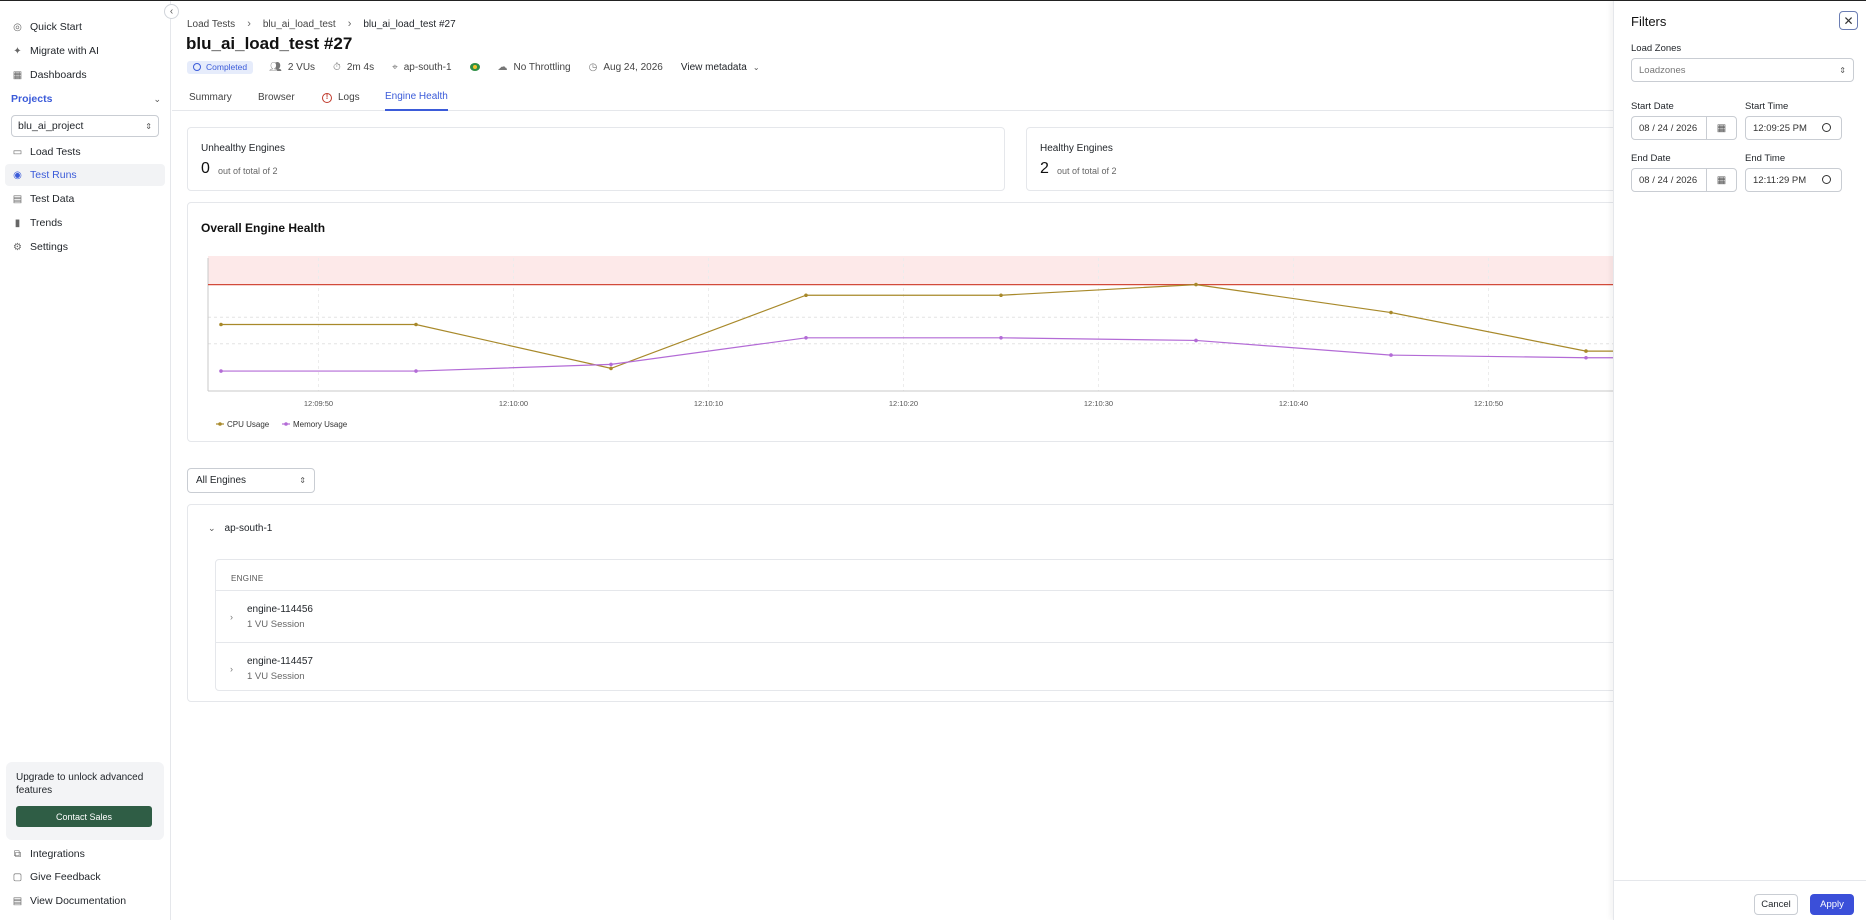 The image size is (1866, 920). What do you see at coordinates (276, 97) in the screenshot?
I see `tab-browser: Browser` at bounding box center [276, 97].